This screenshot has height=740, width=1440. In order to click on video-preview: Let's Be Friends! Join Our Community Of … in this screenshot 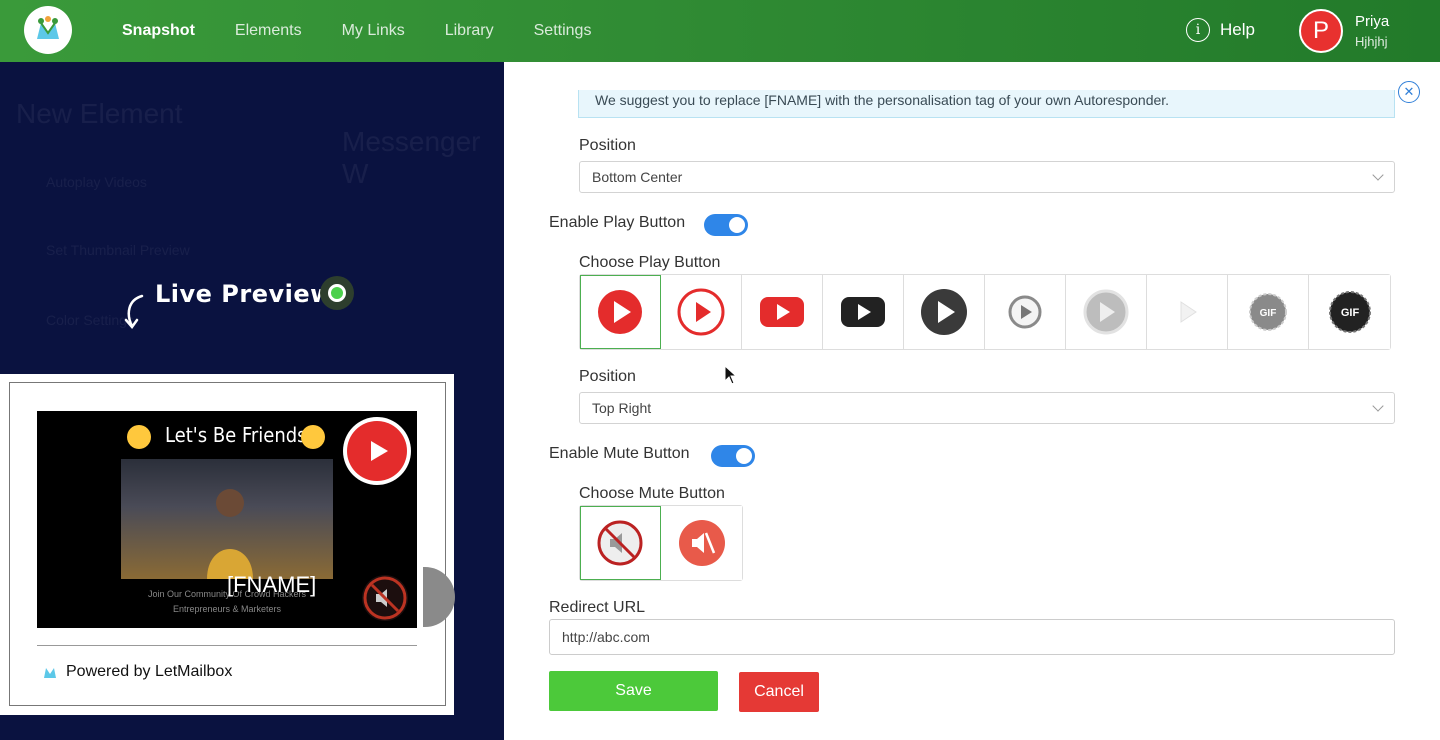, I will do `click(227, 519)`.